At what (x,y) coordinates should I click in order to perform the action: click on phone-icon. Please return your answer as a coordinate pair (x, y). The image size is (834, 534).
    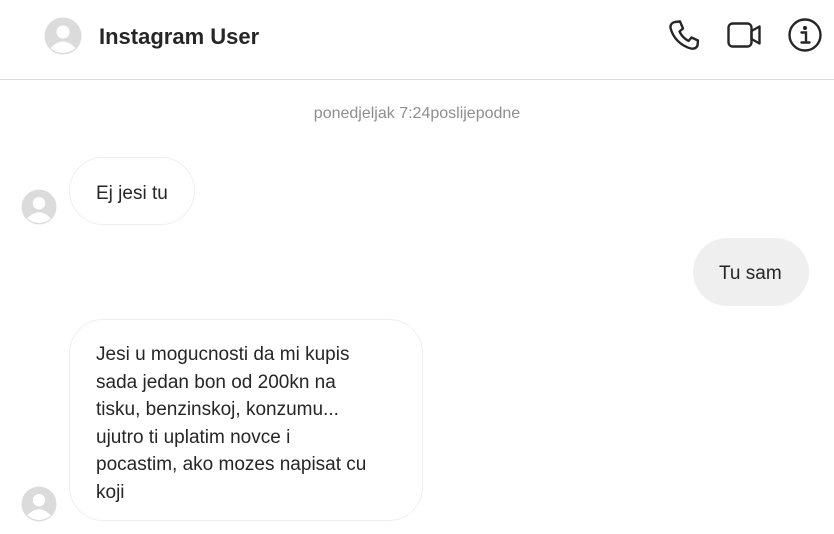
    Looking at the image, I should click on (684, 35).